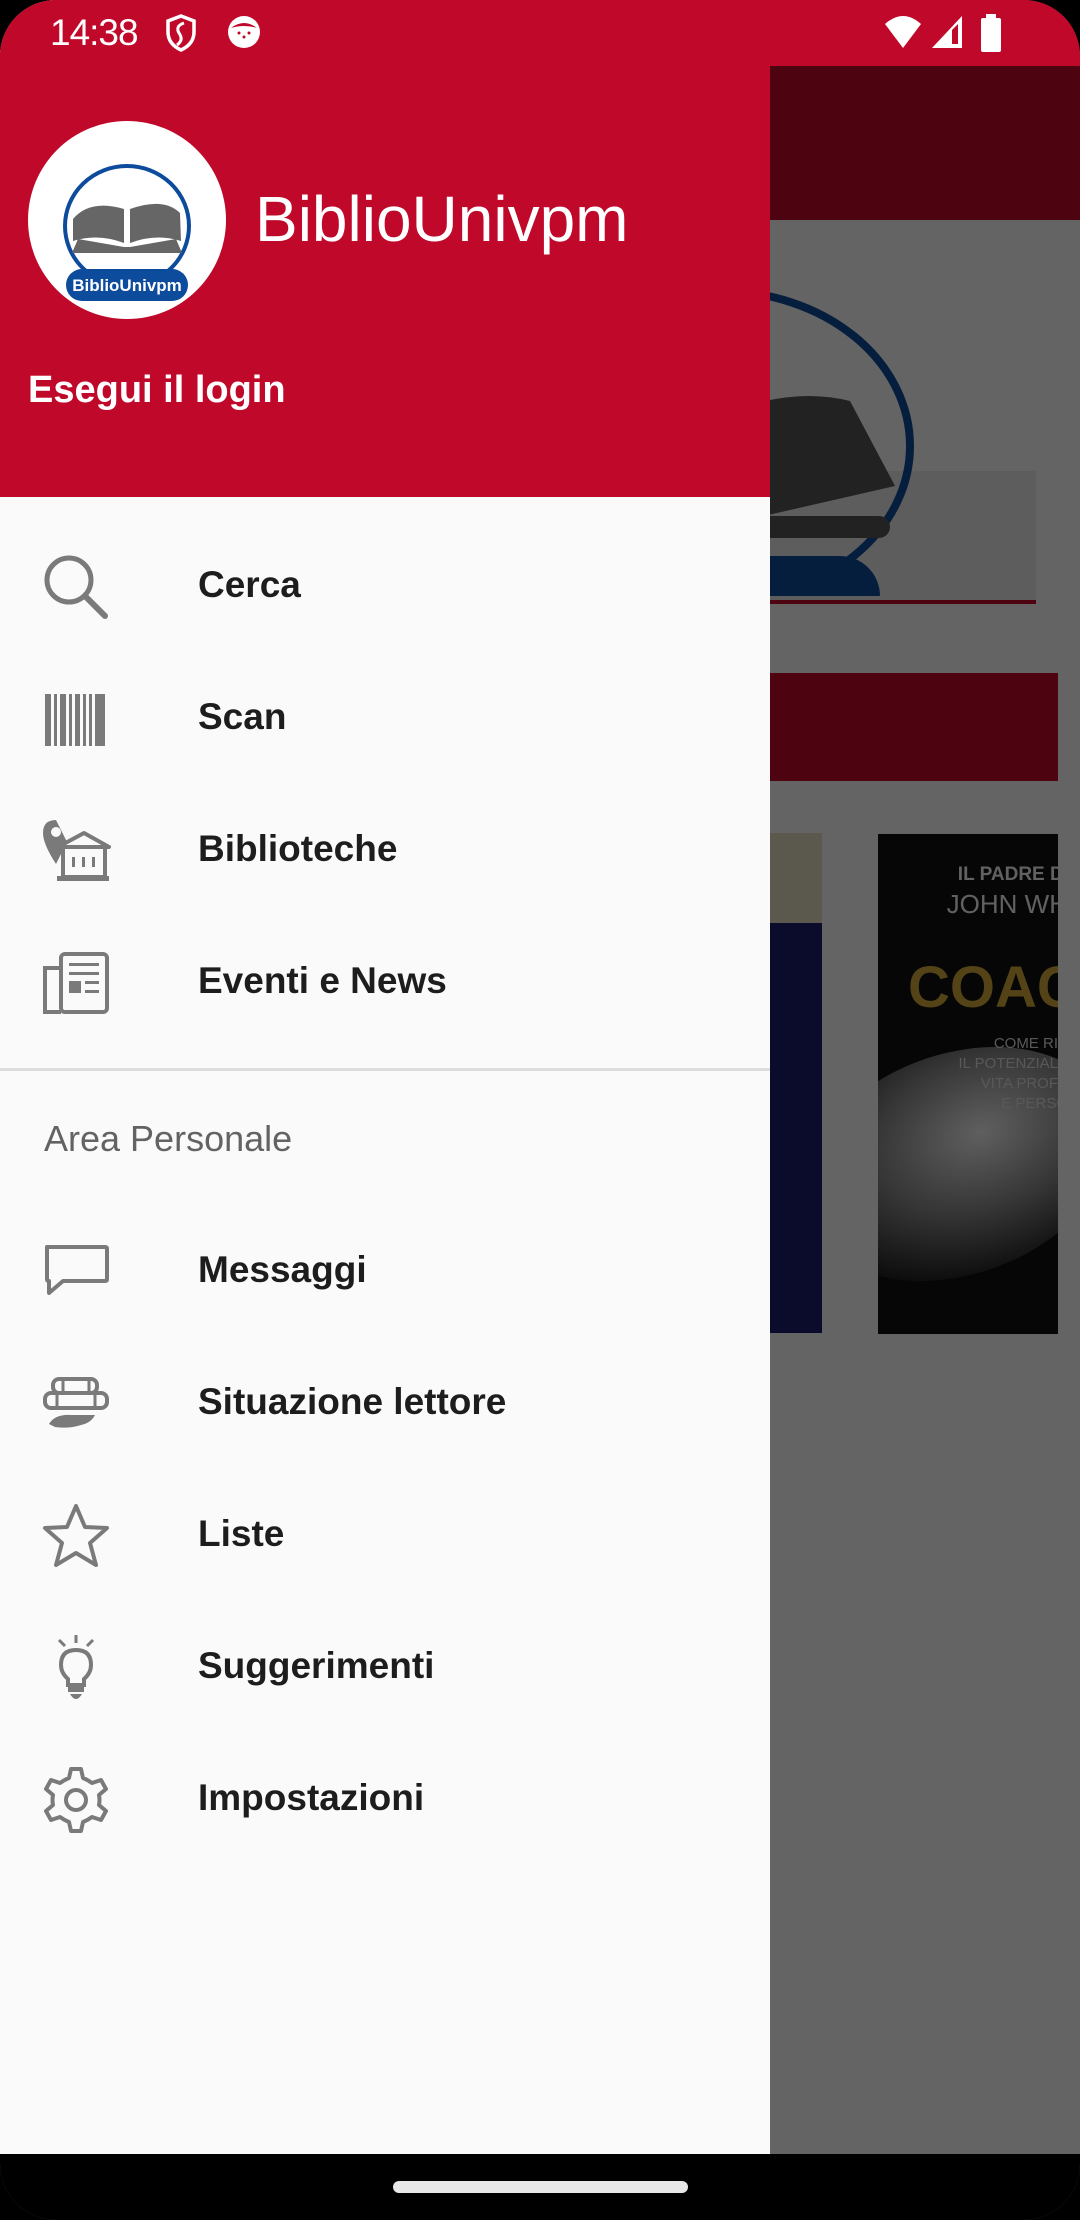  I want to click on battery-icon, so click(991, 33).